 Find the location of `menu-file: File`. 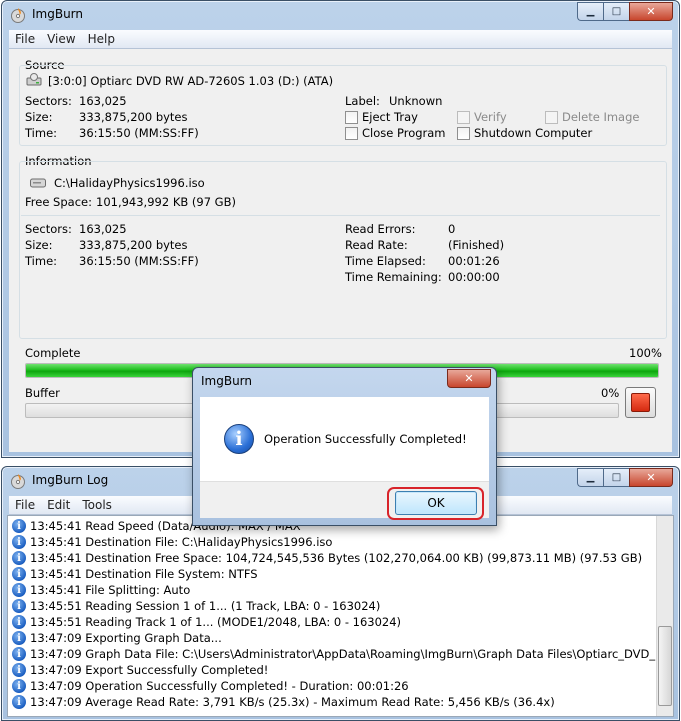

menu-file: File is located at coordinates (25, 39).